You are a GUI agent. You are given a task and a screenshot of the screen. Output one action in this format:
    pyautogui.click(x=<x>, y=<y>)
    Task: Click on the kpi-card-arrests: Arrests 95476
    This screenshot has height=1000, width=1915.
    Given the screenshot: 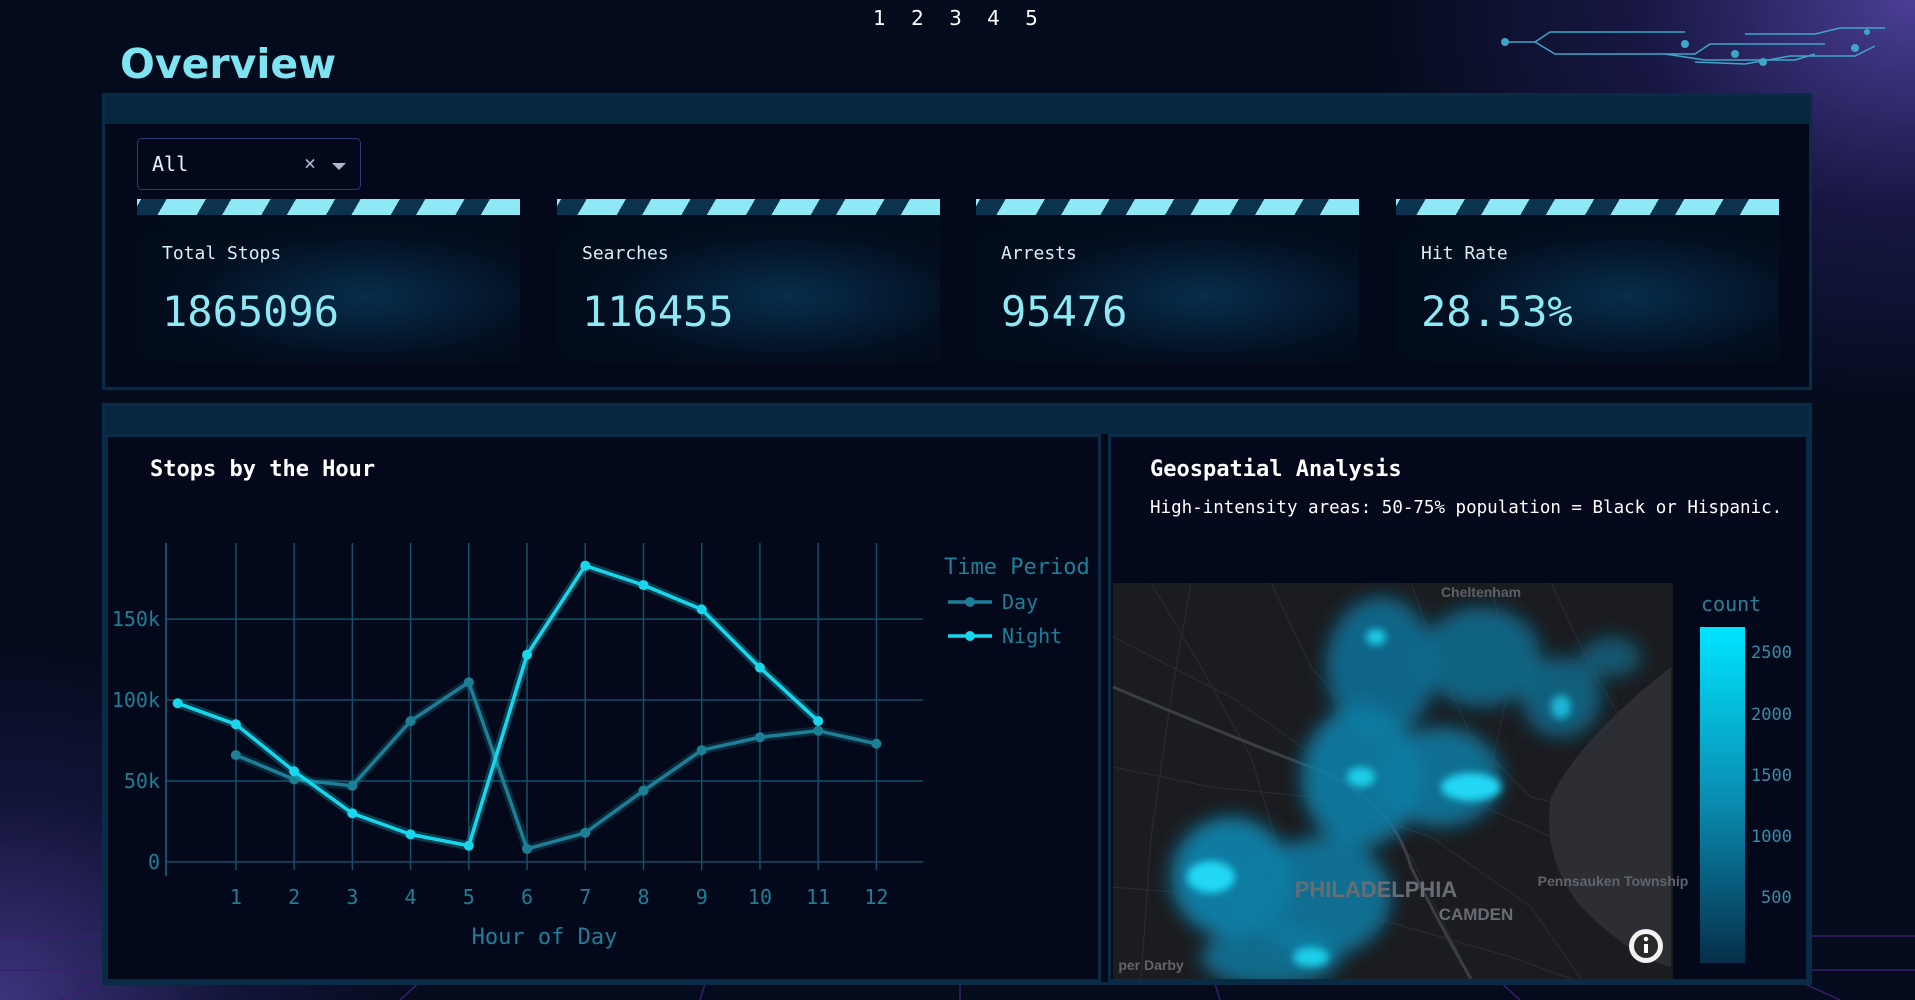 What is the action you would take?
    pyautogui.click(x=1167, y=281)
    